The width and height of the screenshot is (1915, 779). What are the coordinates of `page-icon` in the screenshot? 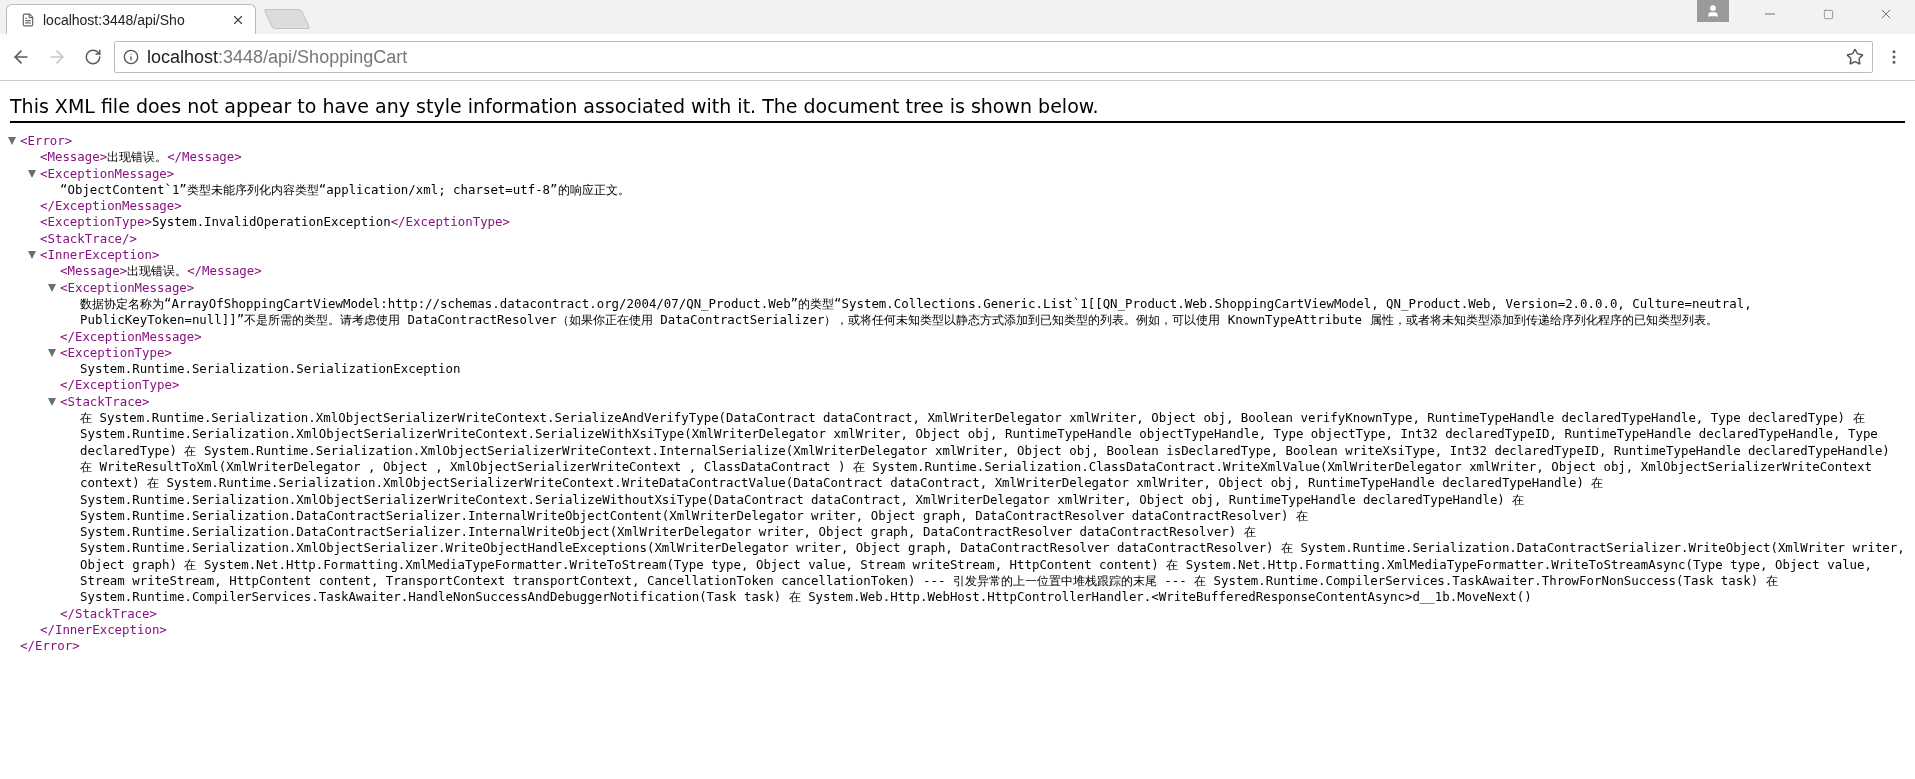 It's located at (28, 19).